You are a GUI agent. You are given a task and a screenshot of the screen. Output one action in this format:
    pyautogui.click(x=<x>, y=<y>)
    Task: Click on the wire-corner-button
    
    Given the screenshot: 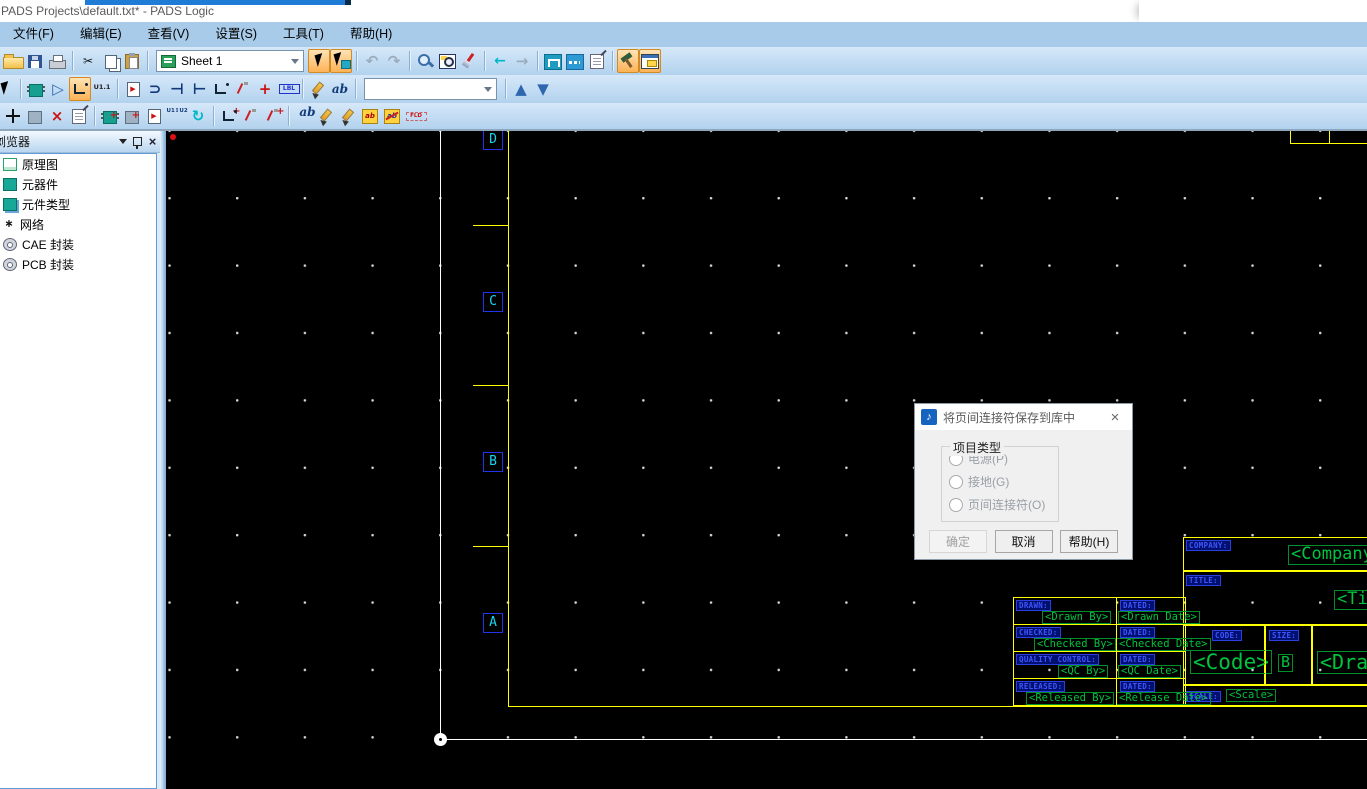 What is the action you would take?
    pyautogui.click(x=221, y=89)
    